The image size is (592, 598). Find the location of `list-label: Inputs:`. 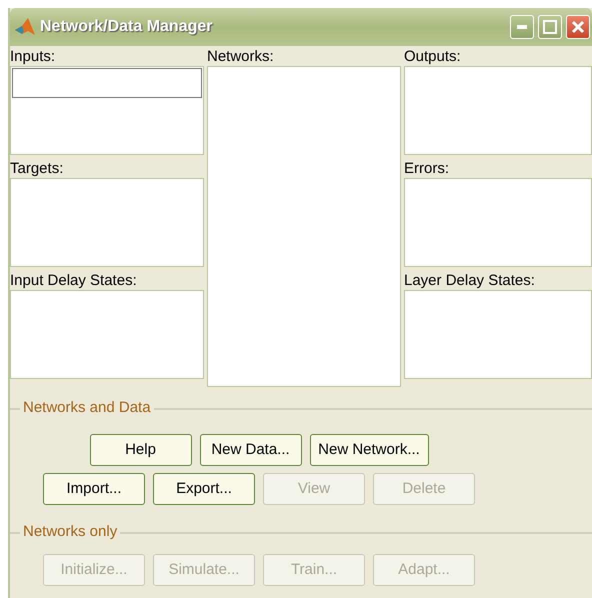

list-label: Inputs: is located at coordinates (33, 57).